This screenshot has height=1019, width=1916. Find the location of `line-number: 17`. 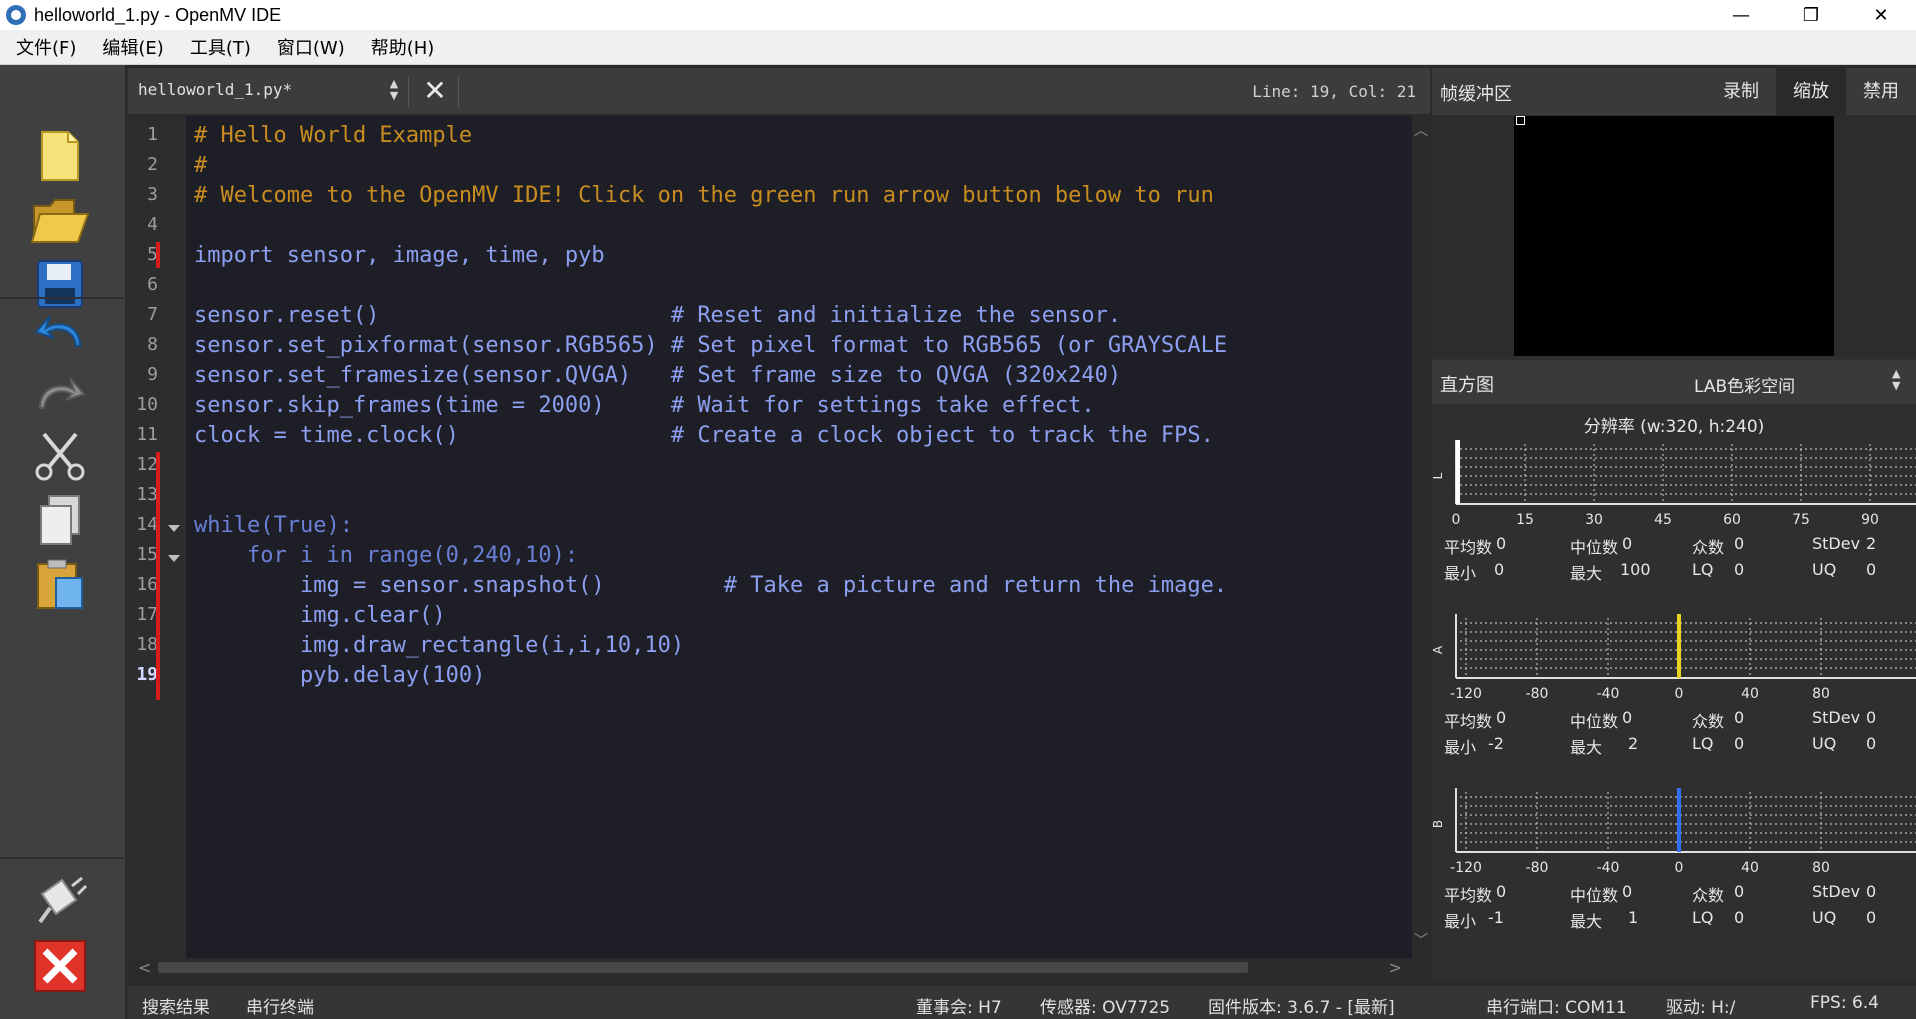

line-number: 17 is located at coordinates (147, 614).